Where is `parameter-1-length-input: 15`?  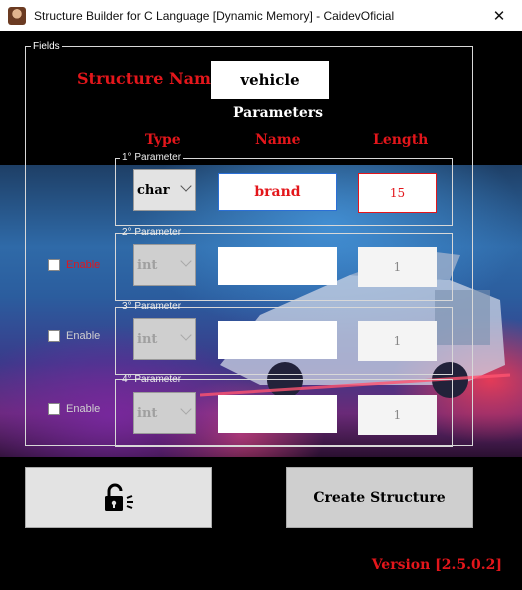
parameter-1-length-input: 15 is located at coordinates (397, 193).